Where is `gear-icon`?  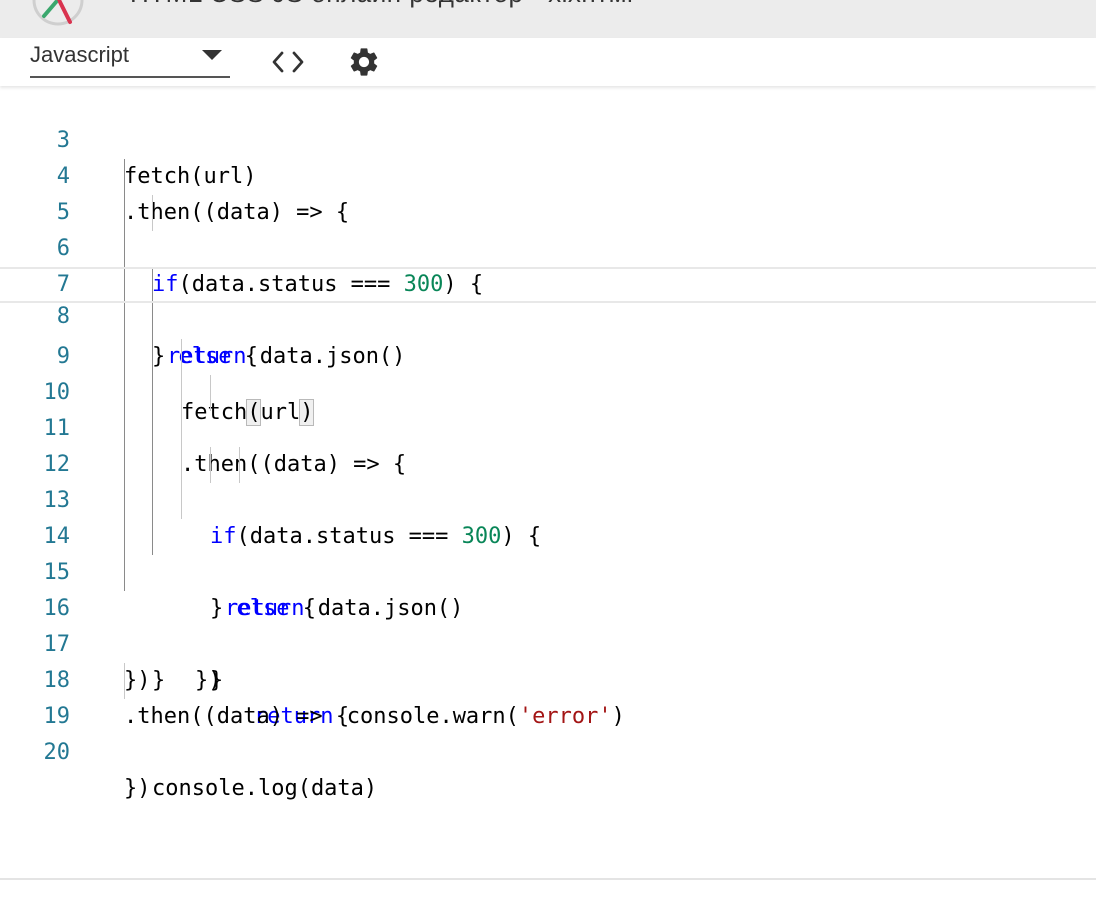 gear-icon is located at coordinates (364, 62).